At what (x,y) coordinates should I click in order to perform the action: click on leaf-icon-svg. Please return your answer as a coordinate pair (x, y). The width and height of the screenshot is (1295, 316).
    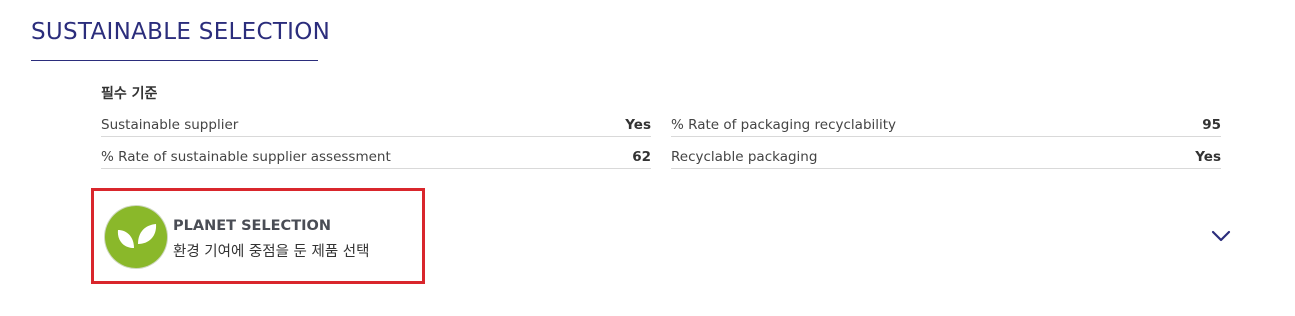
    Looking at the image, I should click on (137, 236).